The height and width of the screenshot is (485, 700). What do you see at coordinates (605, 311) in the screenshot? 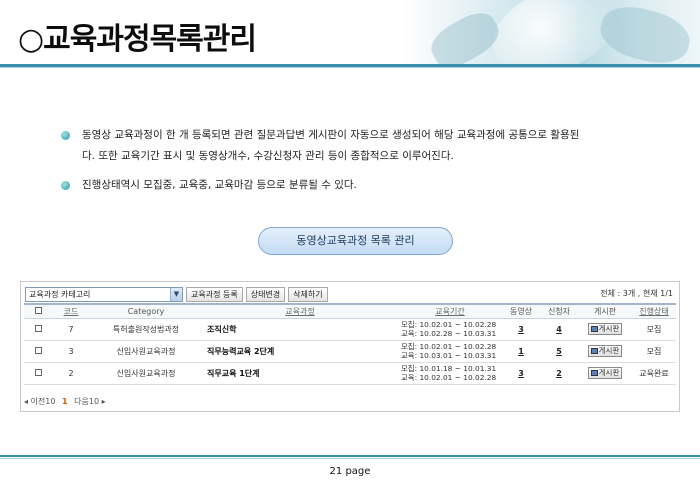
I see `column-header-board: 게시판` at bounding box center [605, 311].